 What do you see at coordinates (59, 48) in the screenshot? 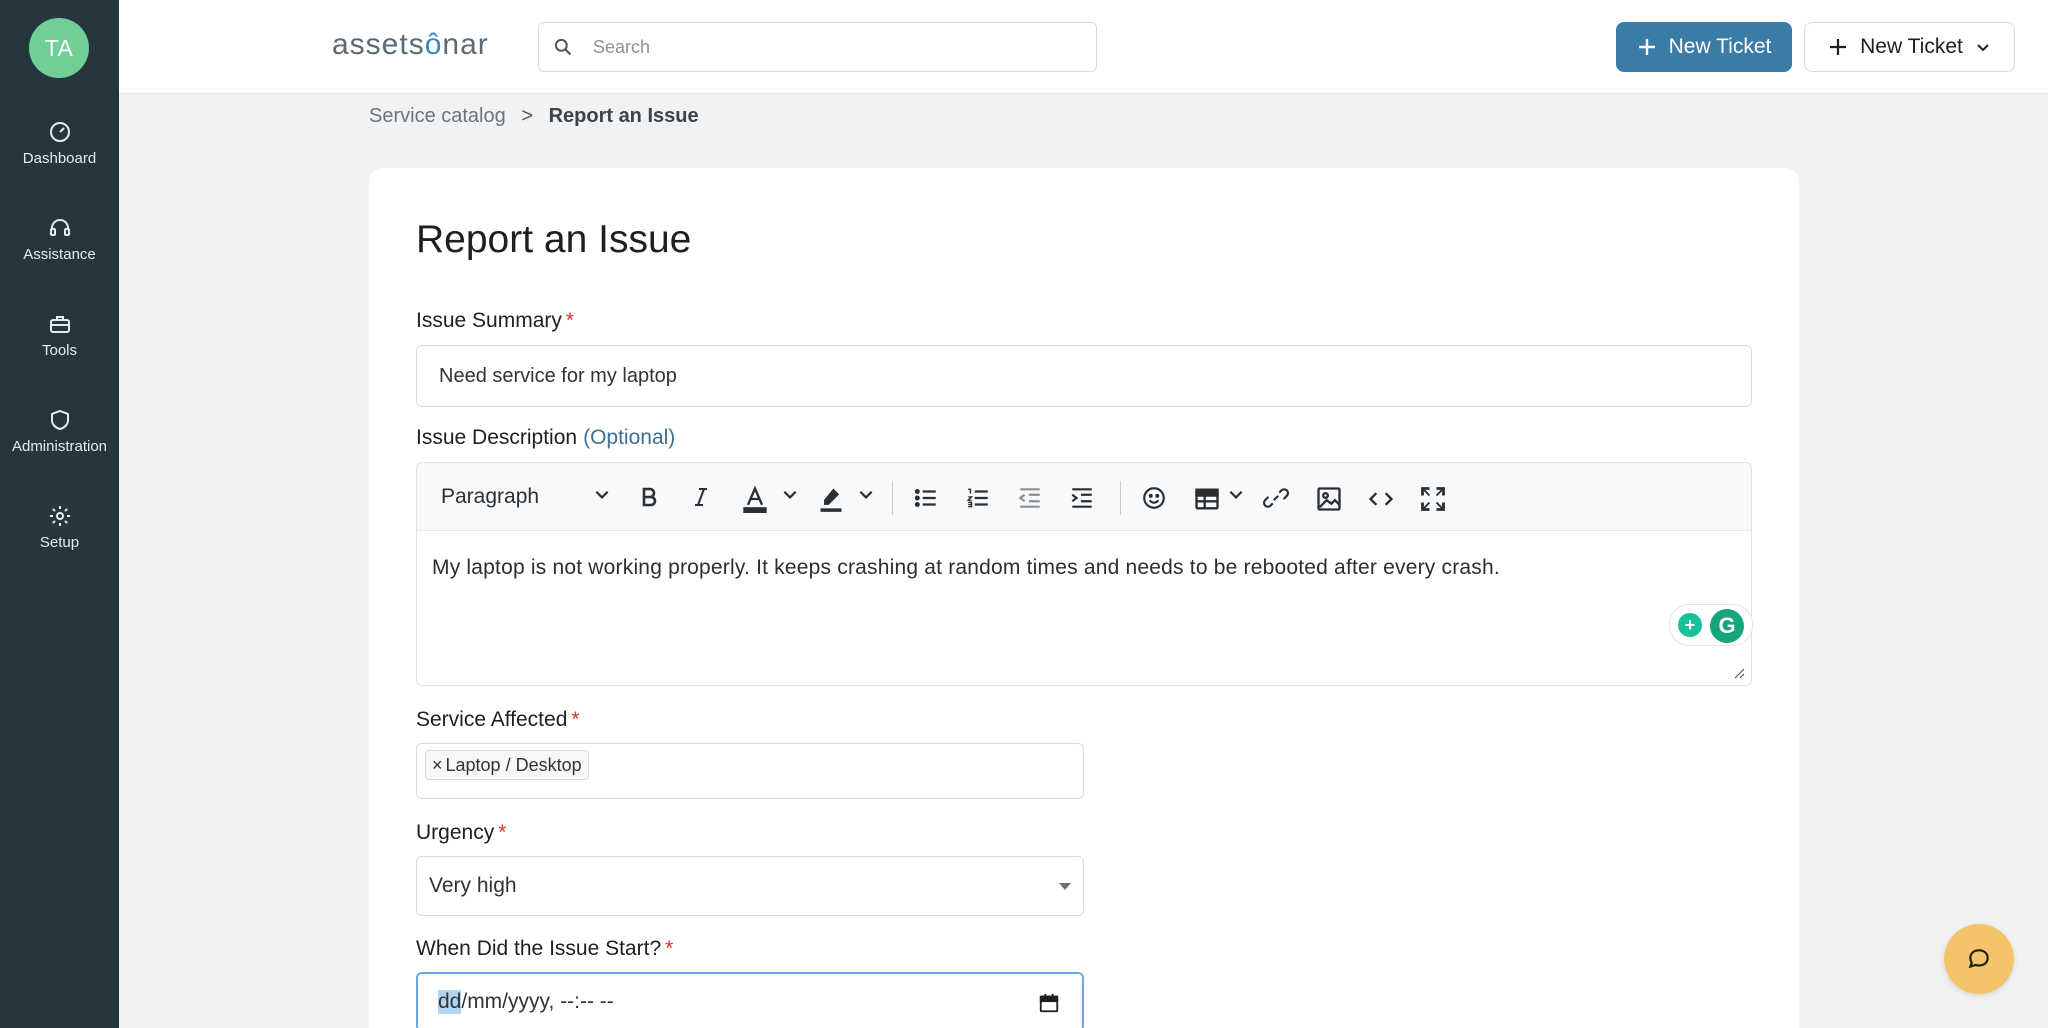
I see `avatar: TA` at bounding box center [59, 48].